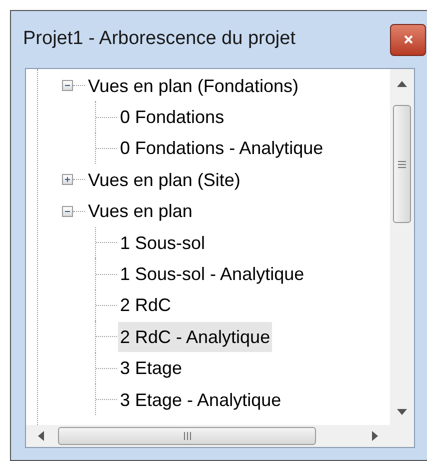 Image resolution: width=427 pixels, height=461 pixels. I want to click on scroll-down-icon, so click(402, 412).